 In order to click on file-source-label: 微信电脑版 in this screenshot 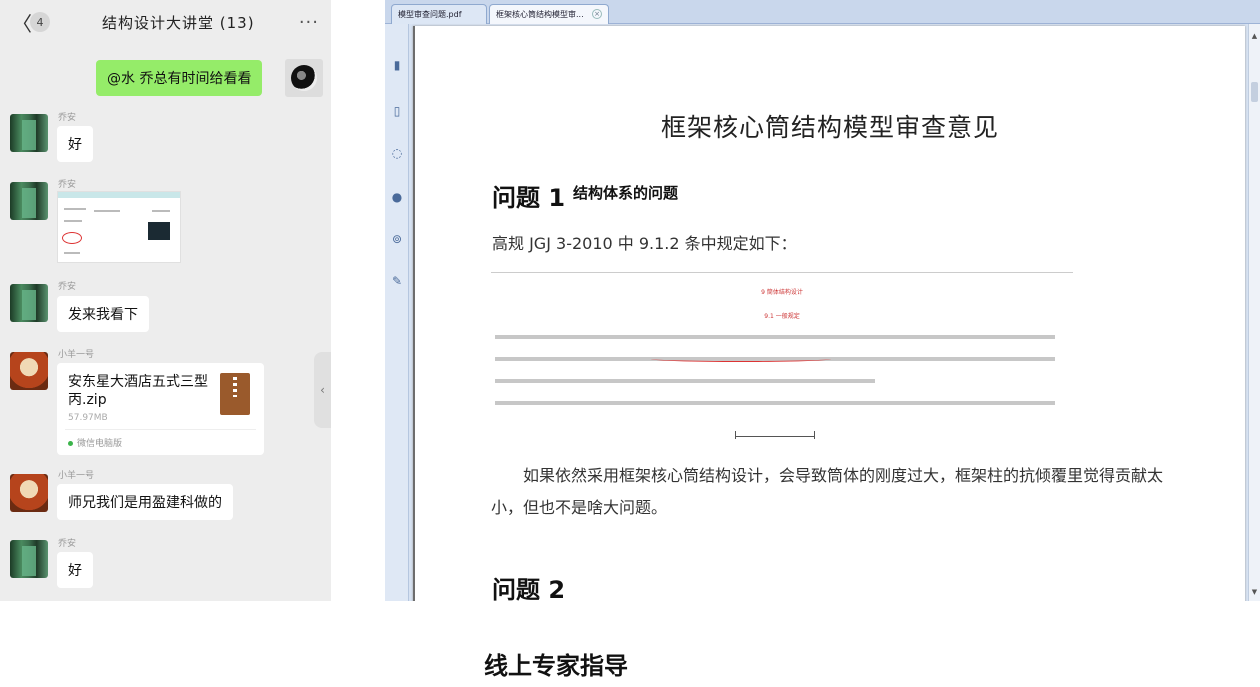, I will do `click(100, 444)`.